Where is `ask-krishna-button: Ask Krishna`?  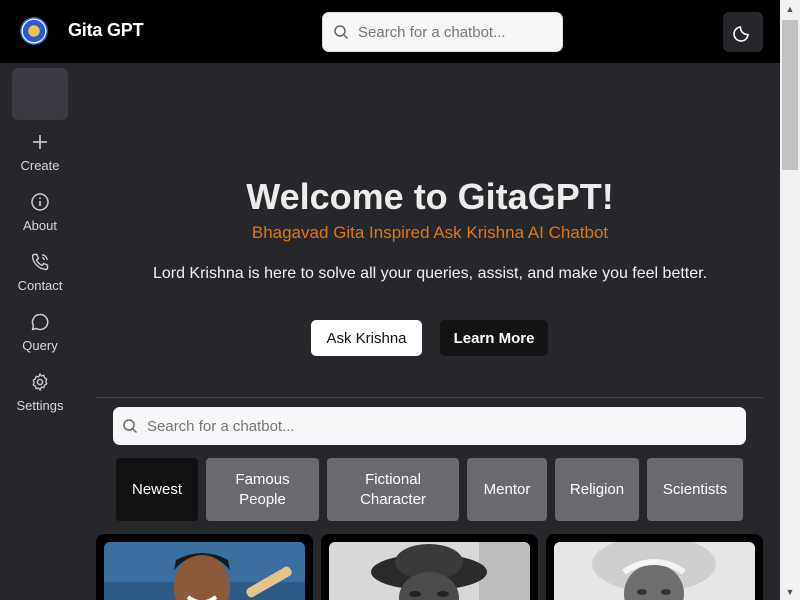
ask-krishna-button: Ask Krishna is located at coordinates (366, 338).